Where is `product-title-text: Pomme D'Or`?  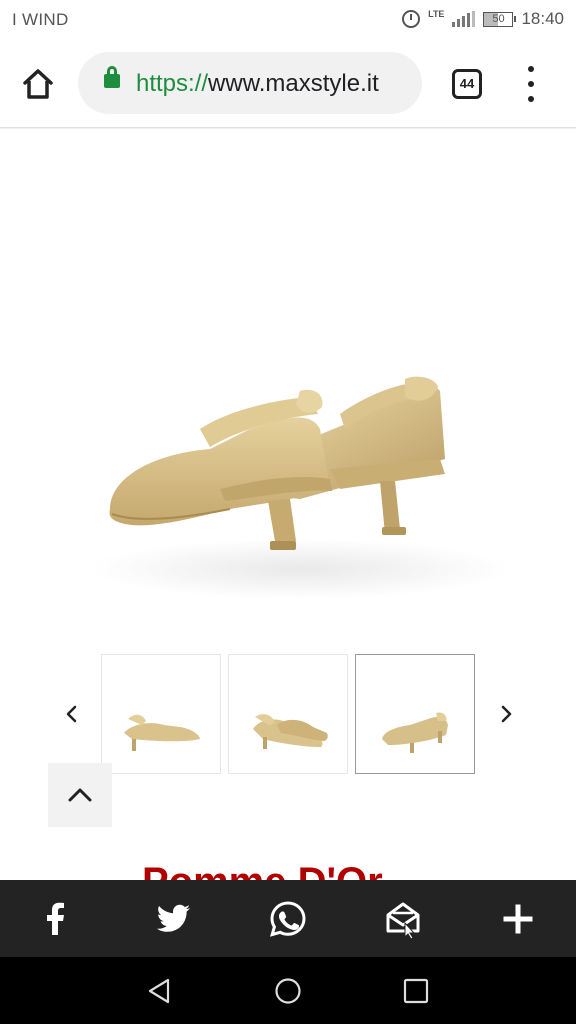 product-title-text: Pomme D'Or is located at coordinates (262, 871).